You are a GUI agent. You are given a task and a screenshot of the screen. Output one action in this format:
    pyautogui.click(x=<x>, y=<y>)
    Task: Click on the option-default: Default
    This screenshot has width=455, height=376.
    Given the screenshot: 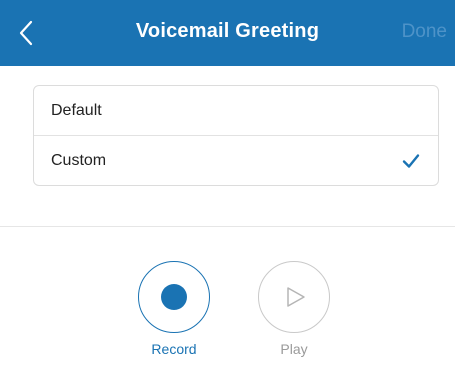 What is the action you would take?
    pyautogui.click(x=236, y=110)
    